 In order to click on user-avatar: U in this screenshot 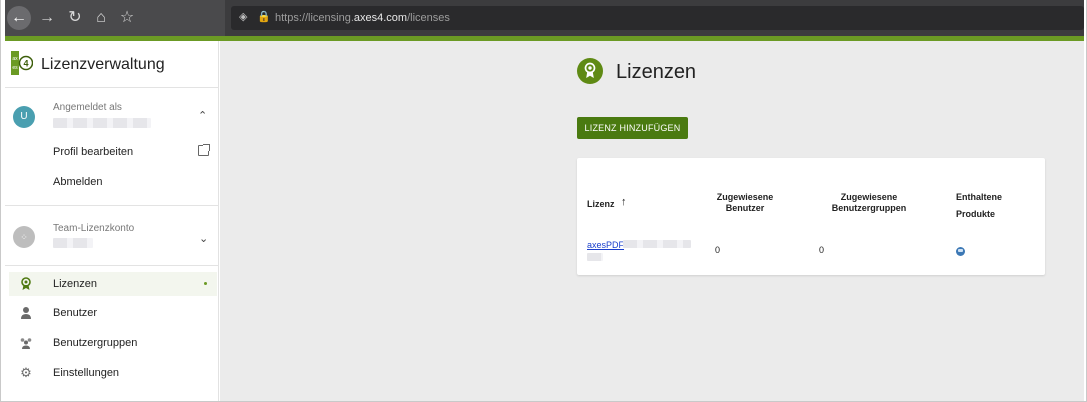, I will do `click(24, 117)`.